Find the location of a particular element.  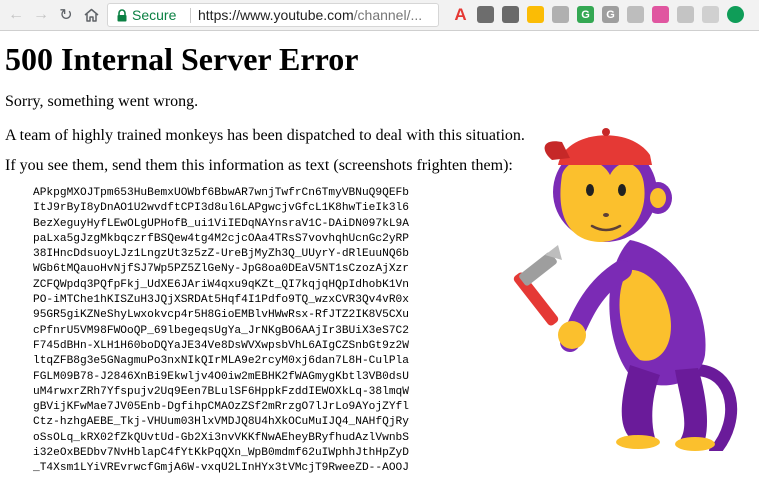

reload-icon: ↻ is located at coordinates (66, 15).